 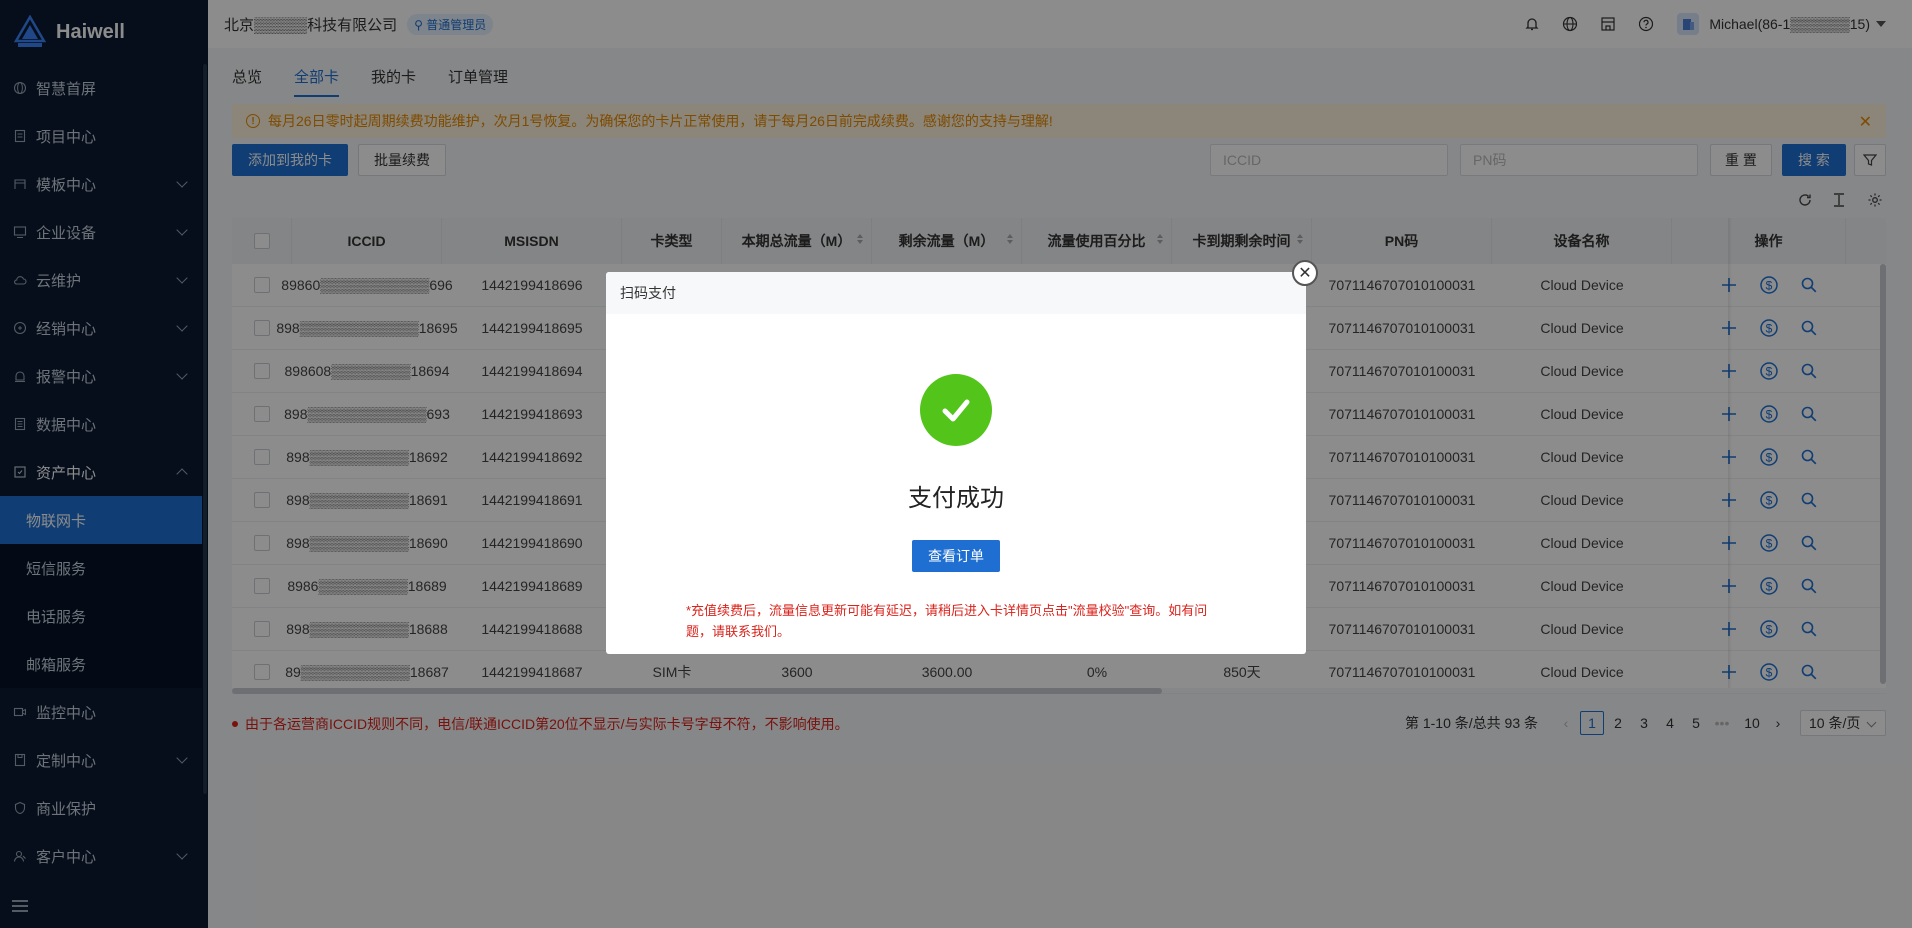 What do you see at coordinates (956, 293) in the screenshot?
I see `modal-header: 扫码支付` at bounding box center [956, 293].